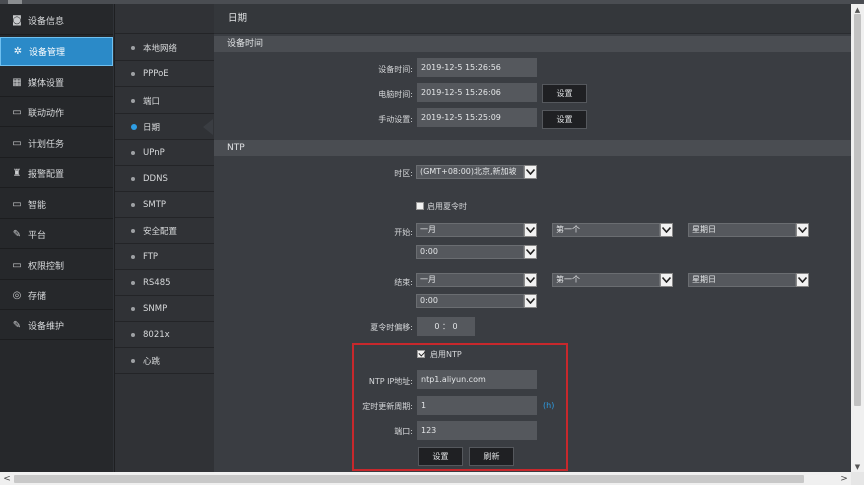 This screenshot has height=485, width=864. Describe the element at coordinates (564, 119) in the screenshot. I see `manual-time-set-button: 设置` at that location.